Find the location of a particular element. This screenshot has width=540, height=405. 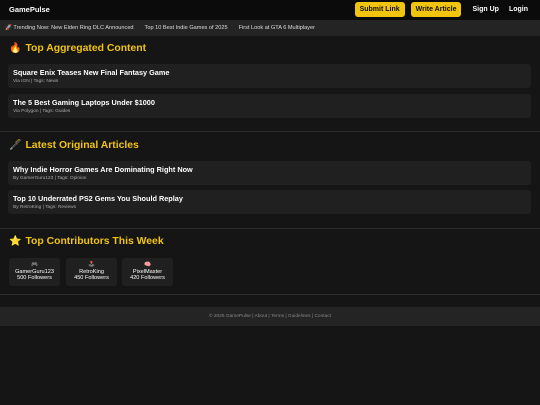

sign-up-link: Sign Up is located at coordinates (485, 9).